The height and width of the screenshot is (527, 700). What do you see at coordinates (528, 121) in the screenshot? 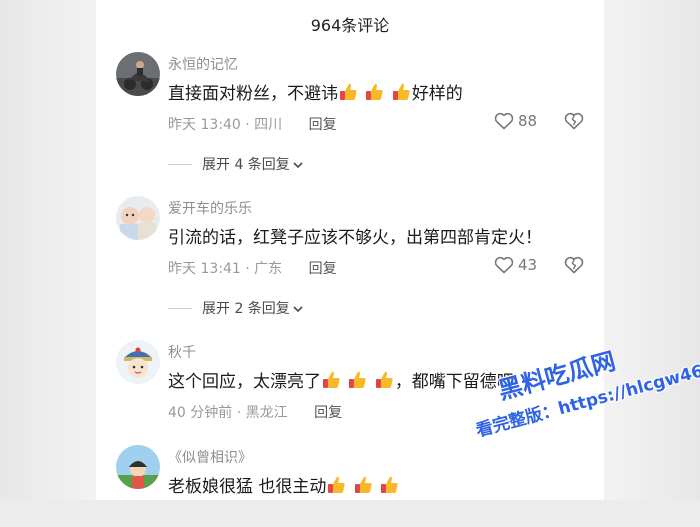
I see `like-count: 88` at bounding box center [528, 121].